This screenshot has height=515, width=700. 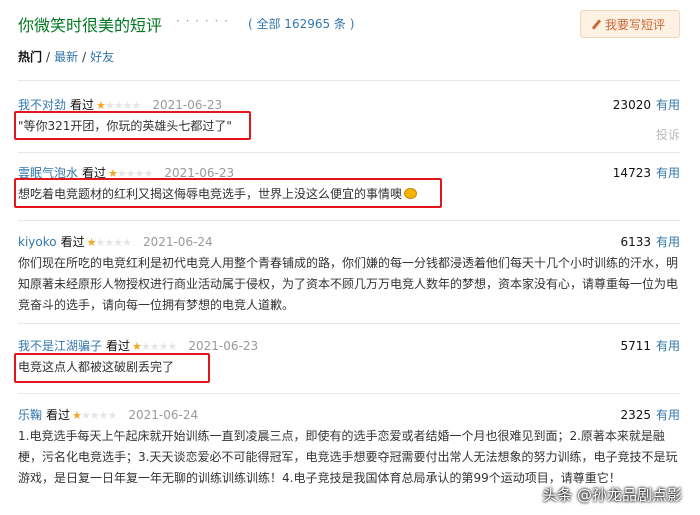 I want to click on vote-area: 23020 有用, so click(x=646, y=104).